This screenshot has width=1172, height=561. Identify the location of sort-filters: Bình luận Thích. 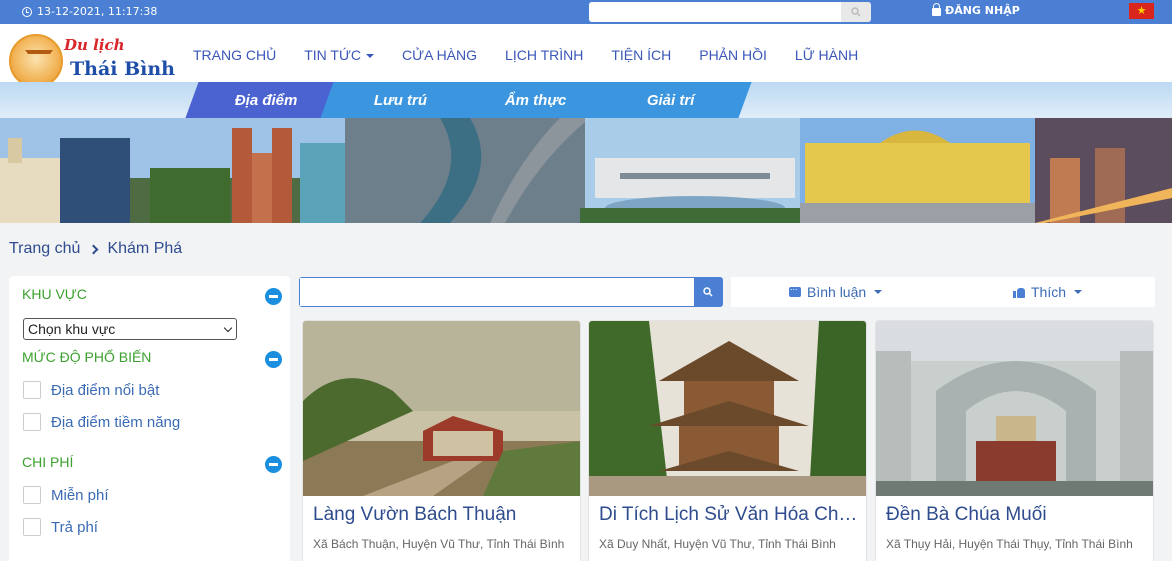
(943, 292).